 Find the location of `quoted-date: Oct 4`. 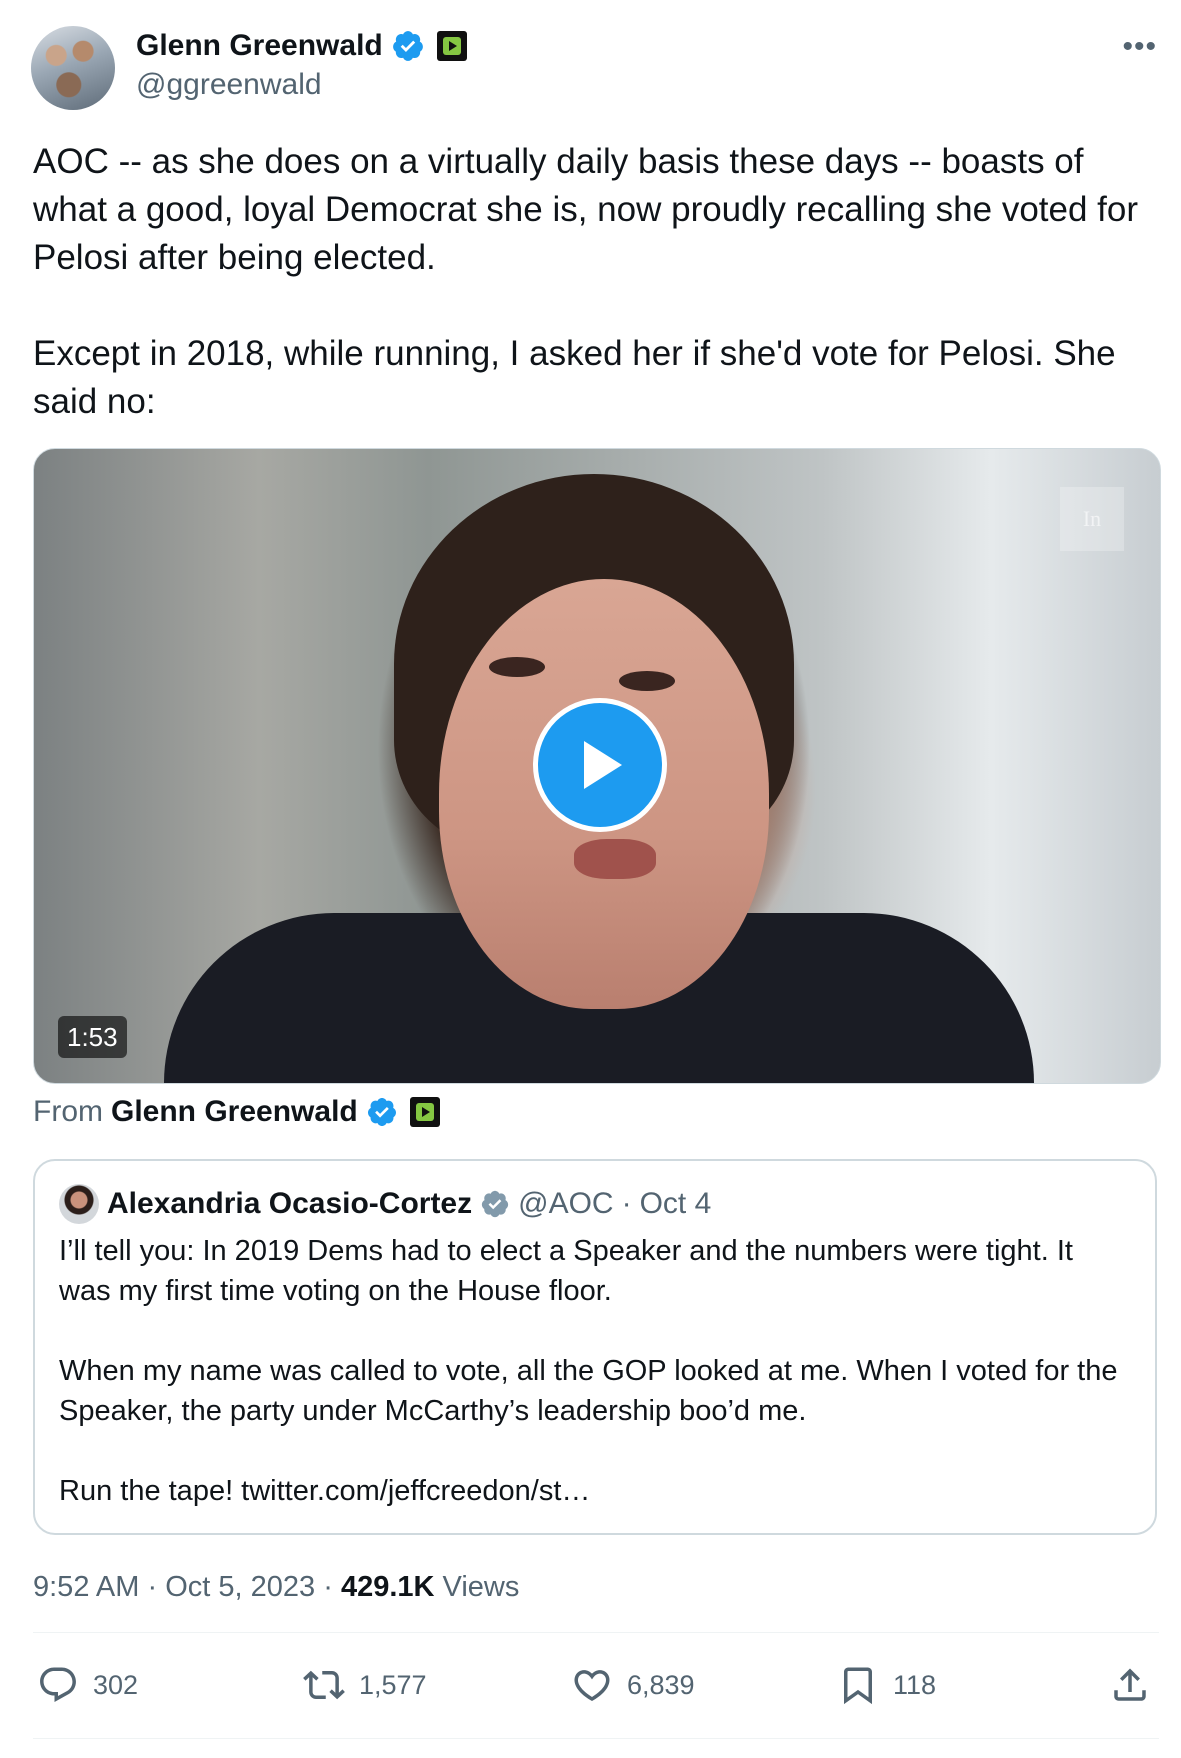

quoted-date: Oct 4 is located at coordinates (676, 1204).